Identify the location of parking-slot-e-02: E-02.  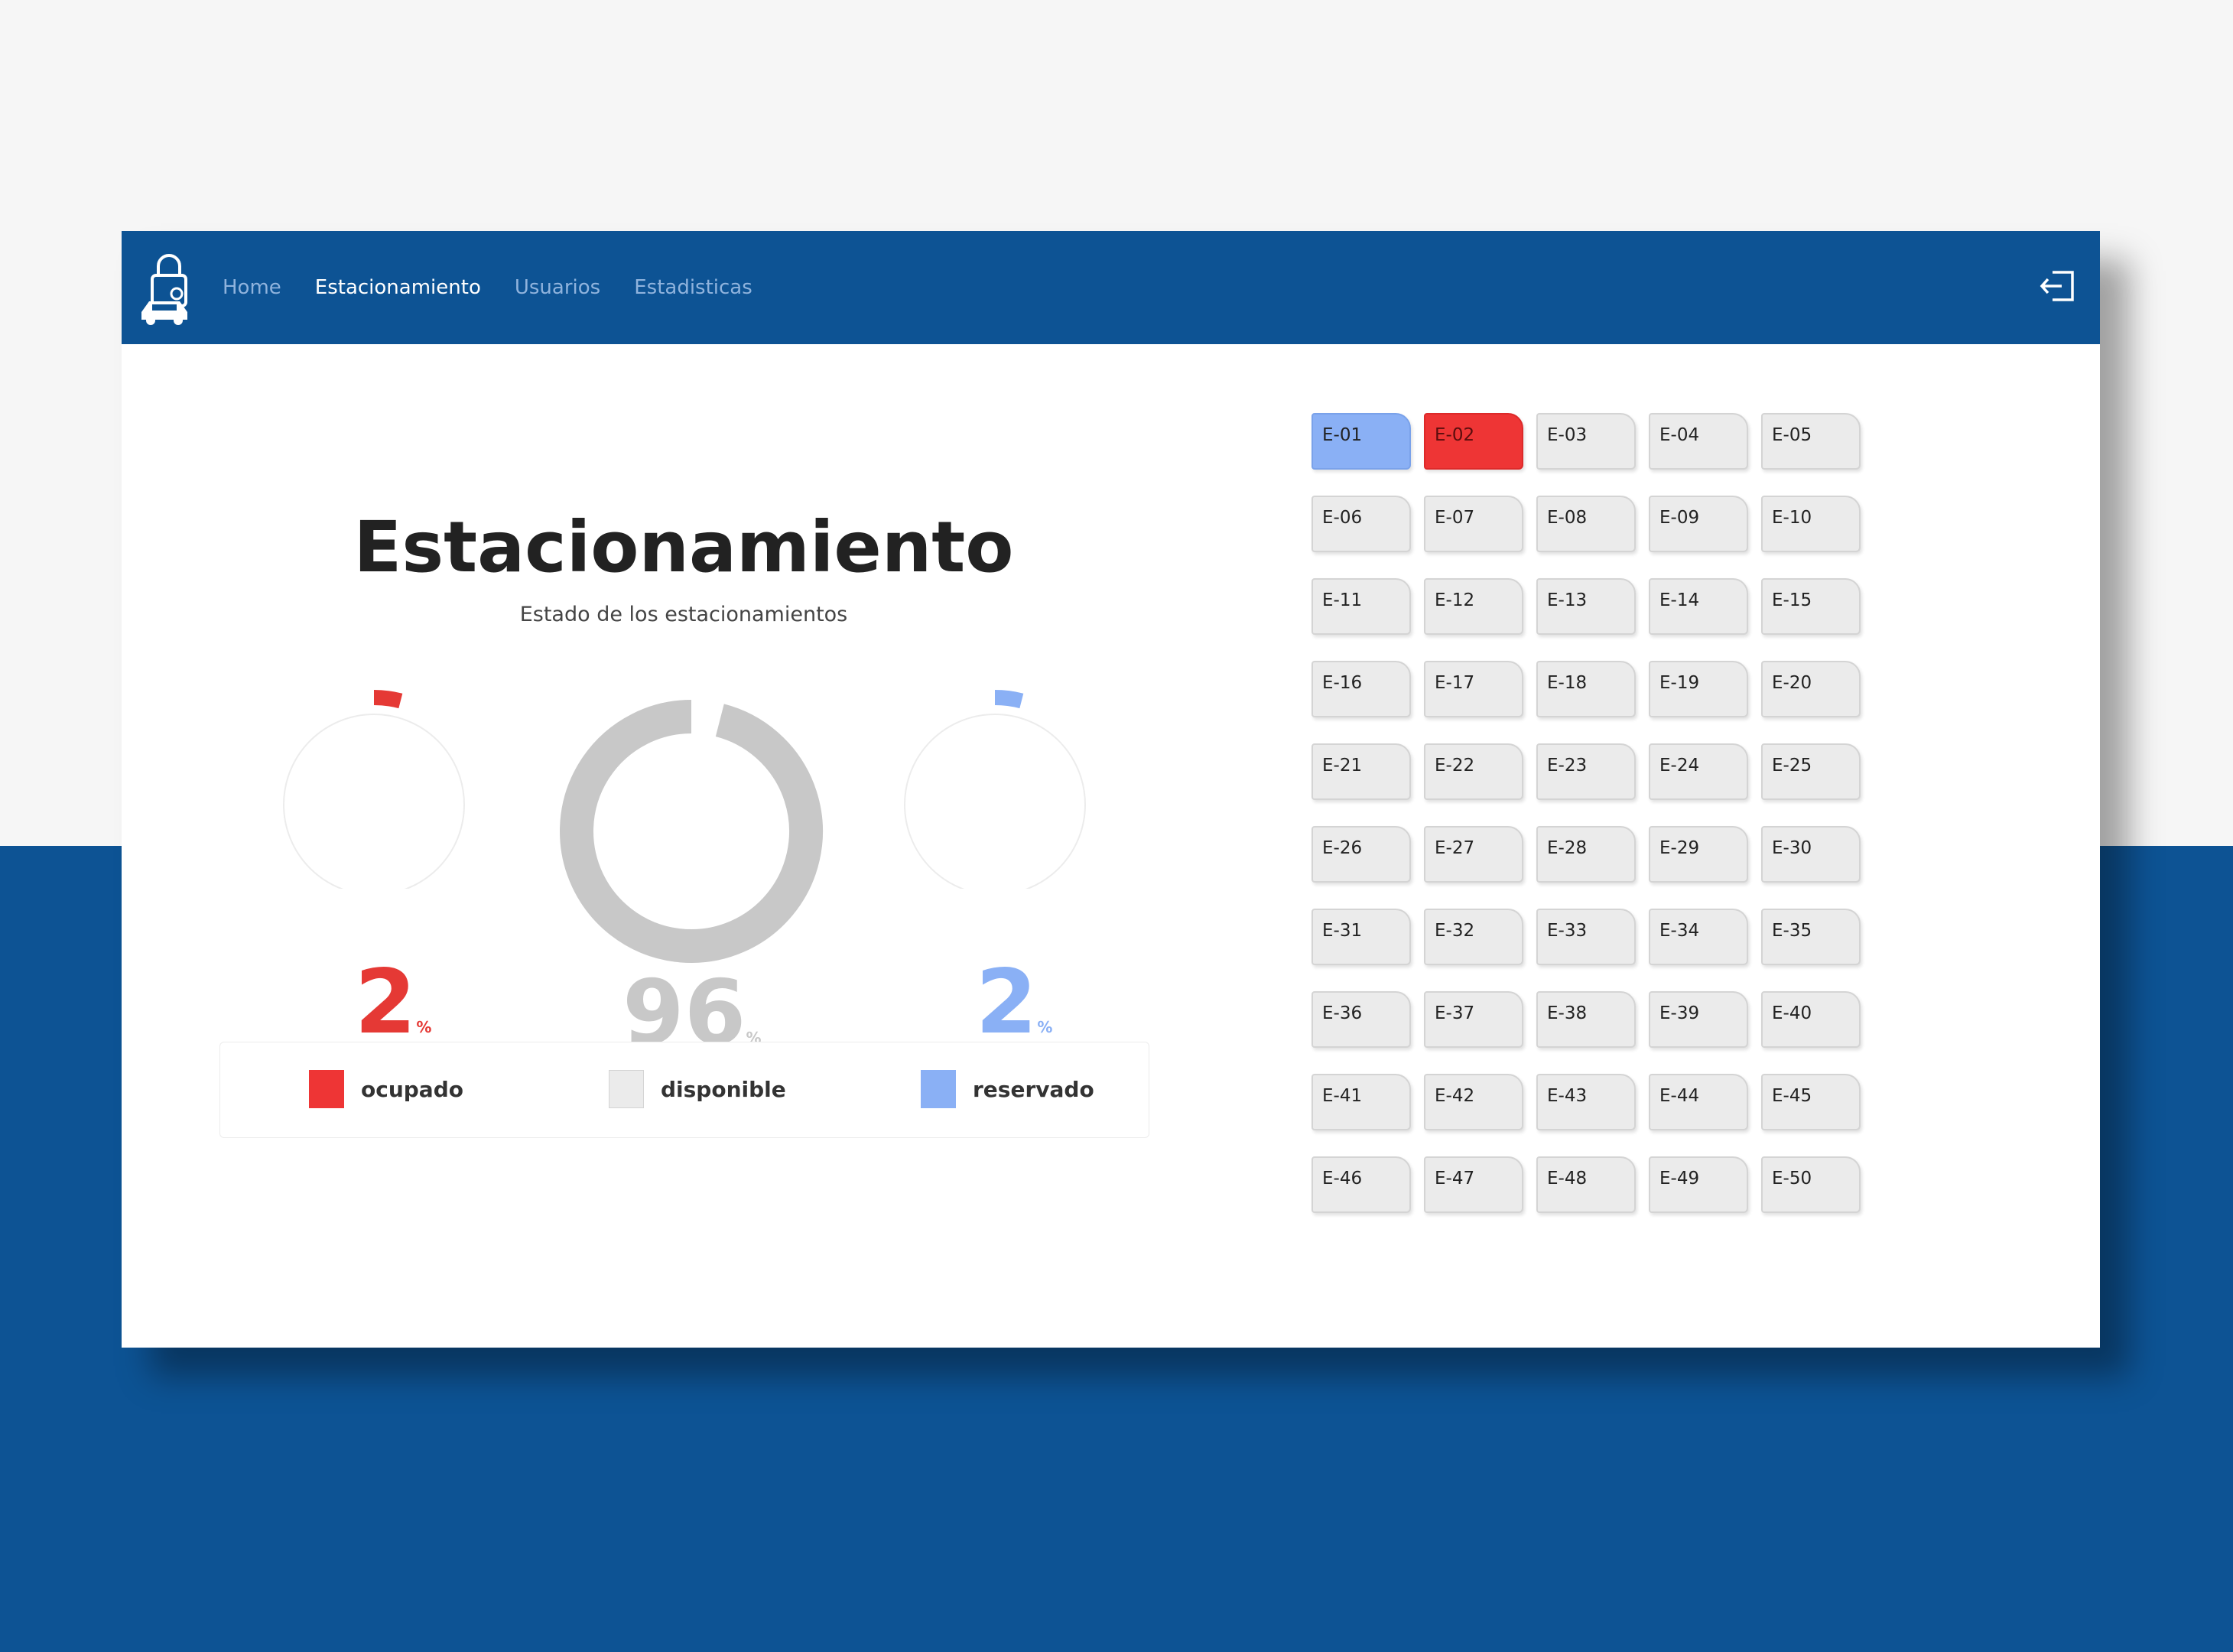
(1473, 441).